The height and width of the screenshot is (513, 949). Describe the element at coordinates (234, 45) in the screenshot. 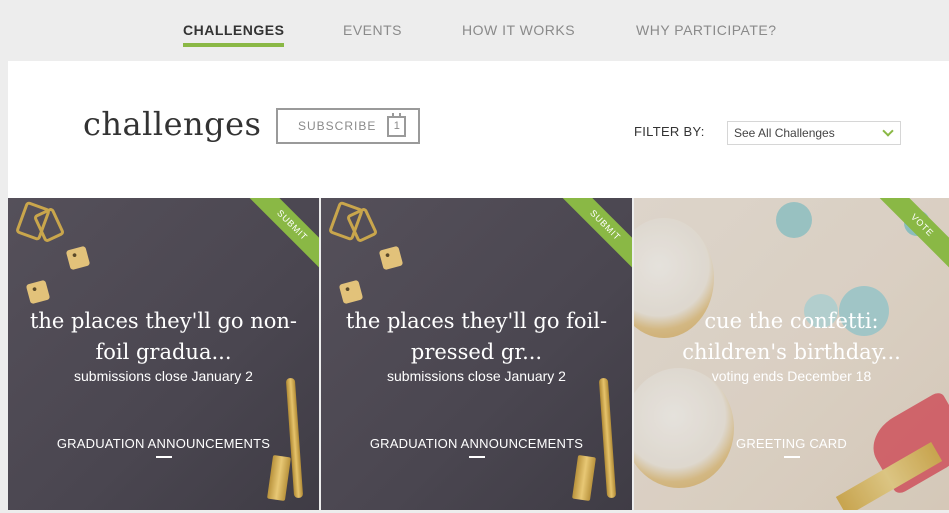

I see `active-tab-underline` at that location.